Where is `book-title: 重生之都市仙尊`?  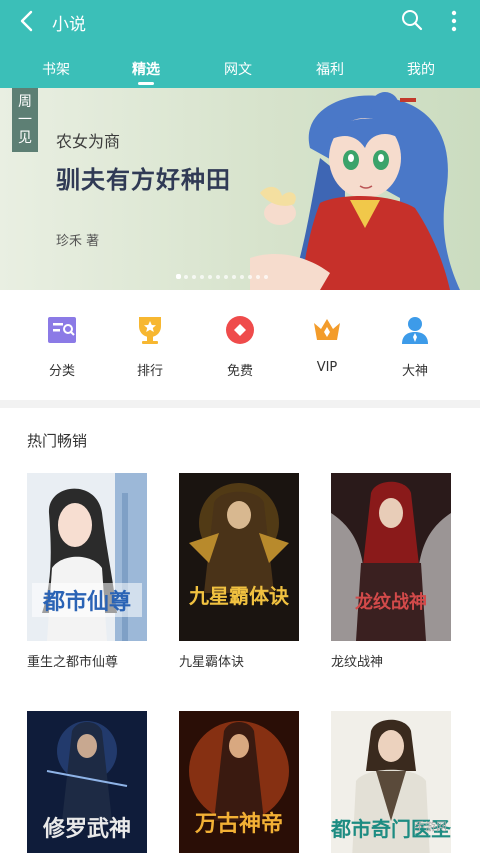 book-title: 重生之都市仙尊 is located at coordinates (73, 662).